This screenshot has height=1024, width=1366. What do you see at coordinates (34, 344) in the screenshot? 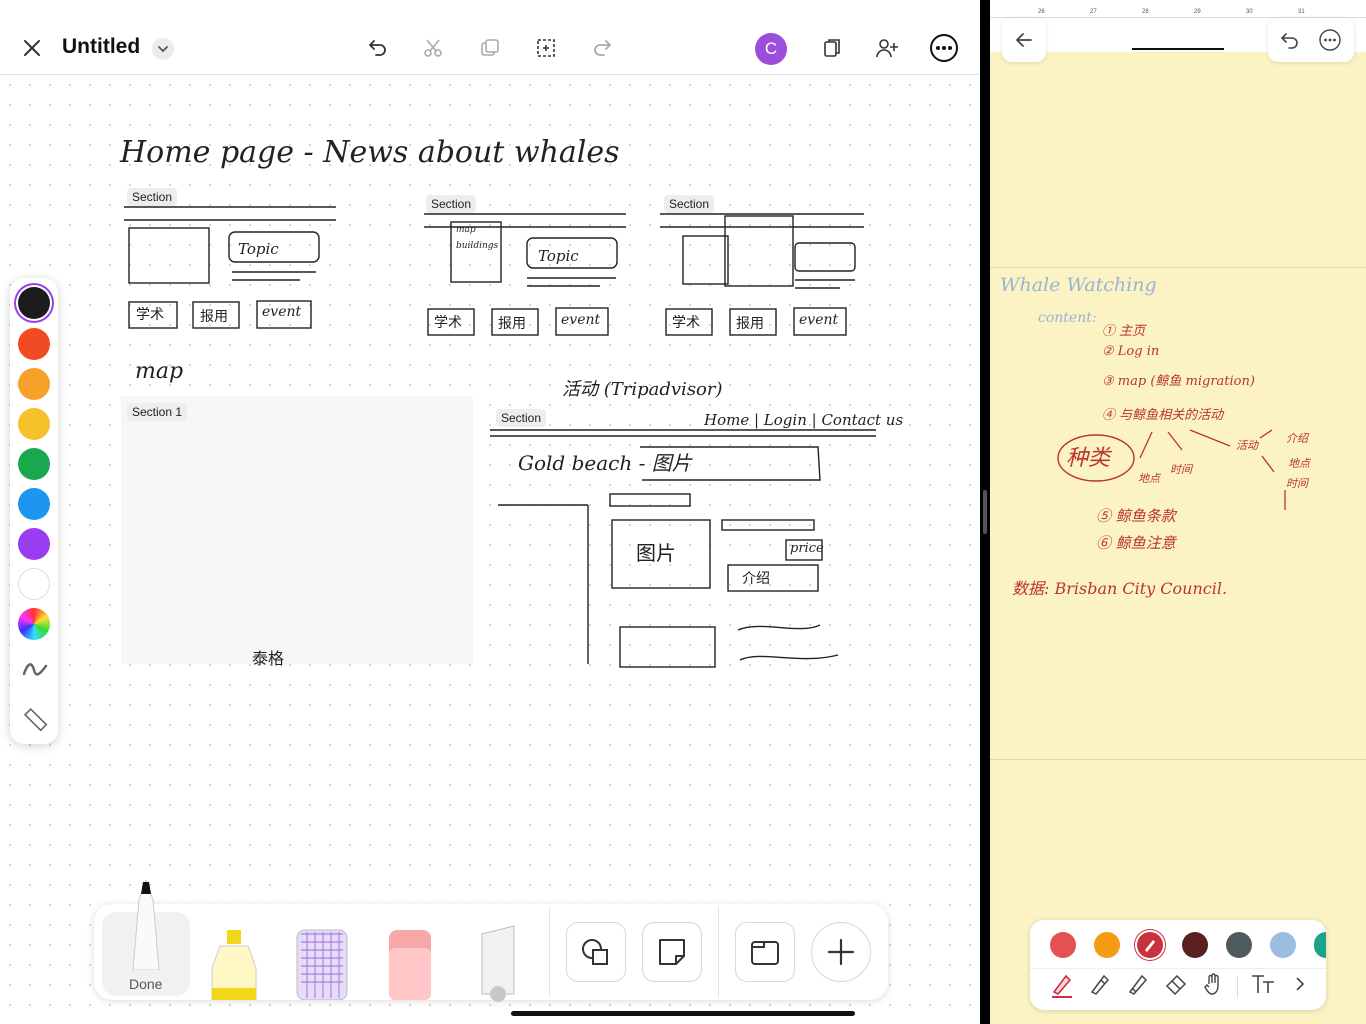
I see `color-swatch-red` at bounding box center [34, 344].